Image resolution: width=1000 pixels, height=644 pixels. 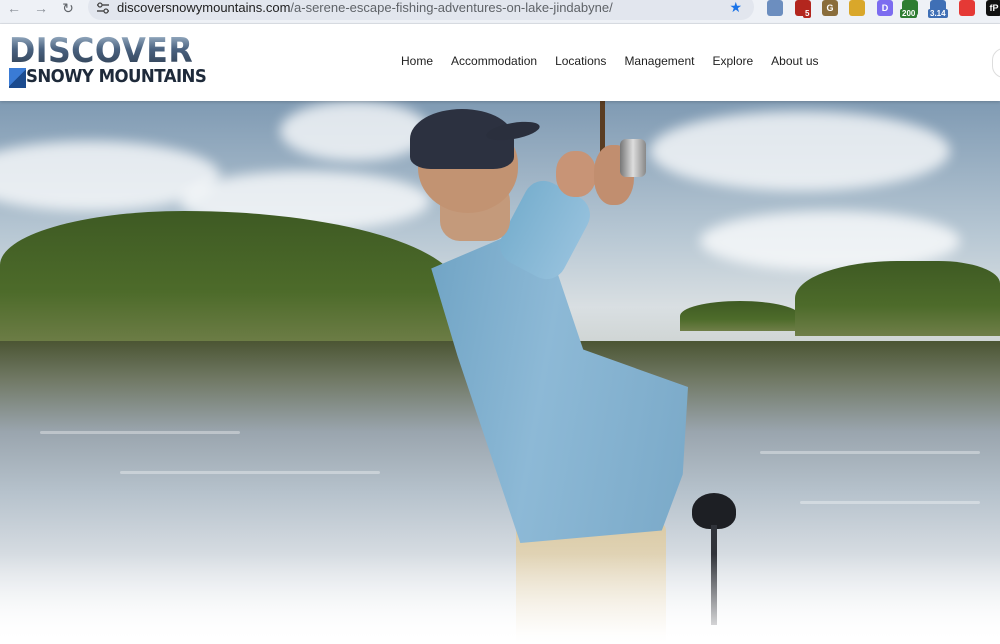 I want to click on logo-flag-icon, so click(x=17, y=78).